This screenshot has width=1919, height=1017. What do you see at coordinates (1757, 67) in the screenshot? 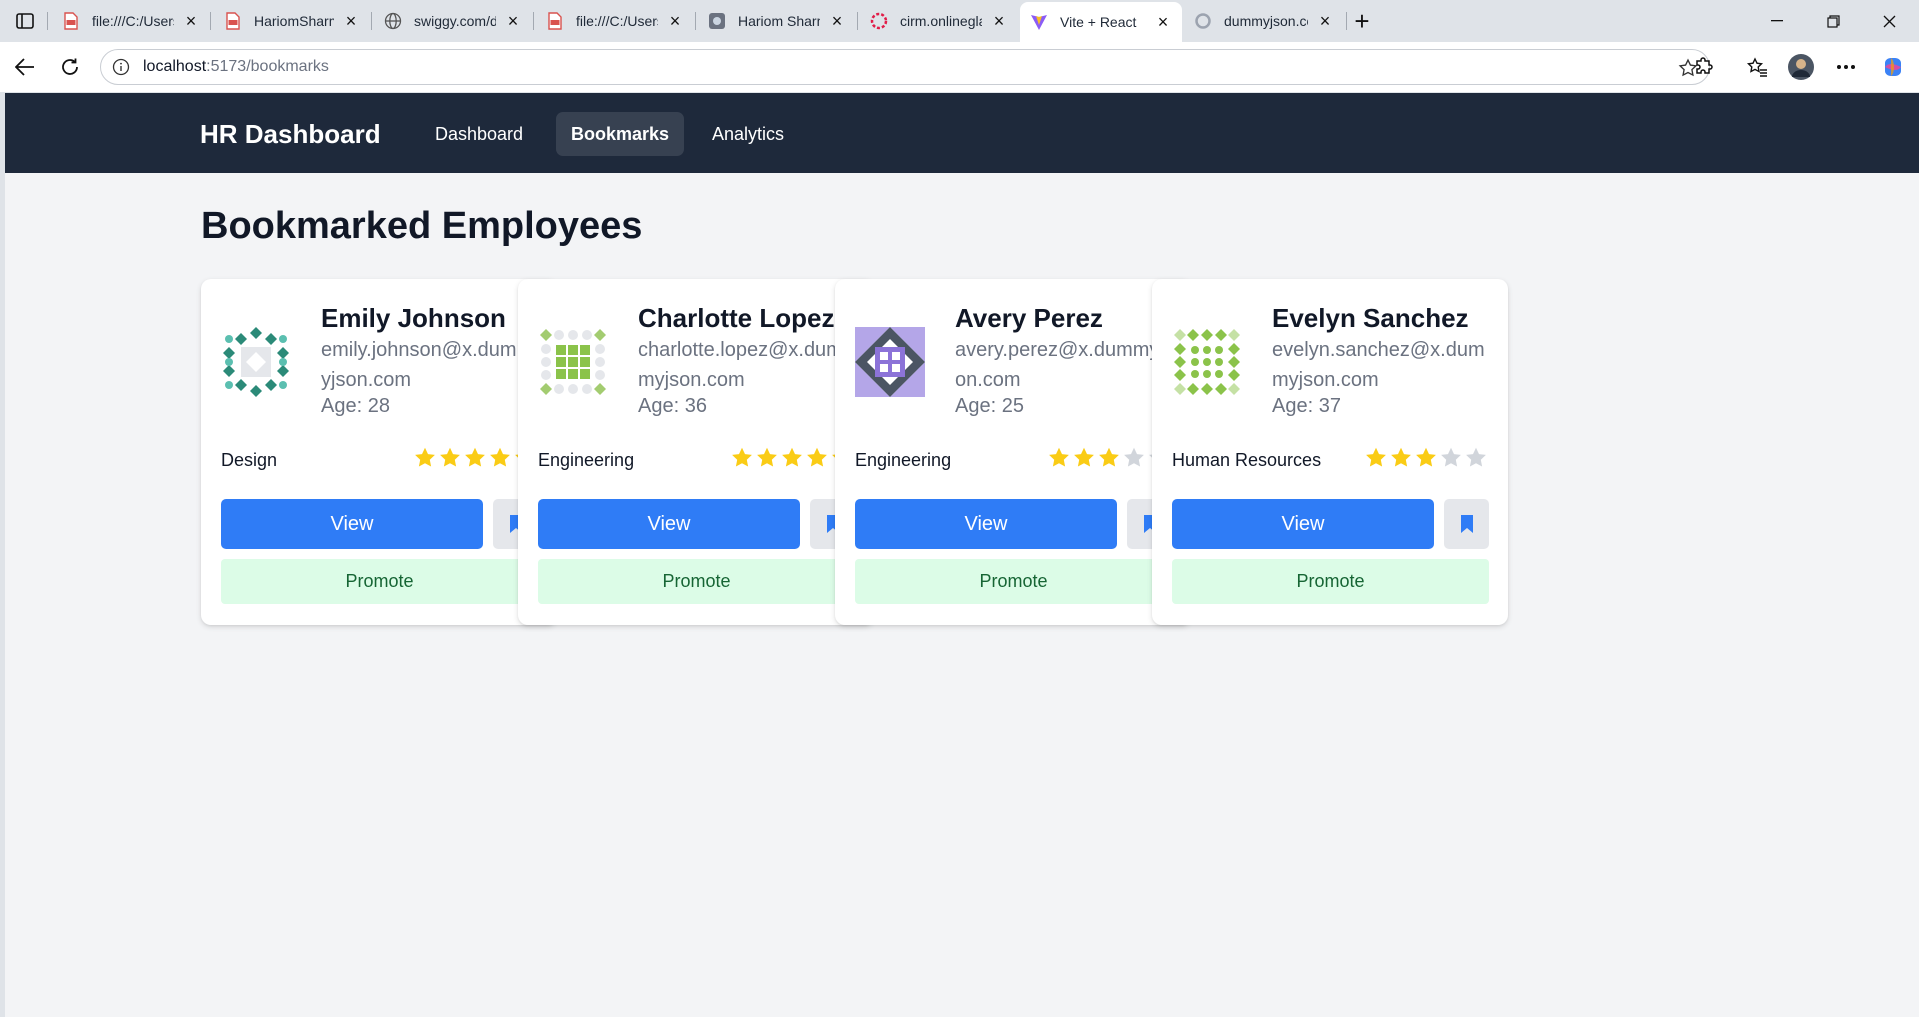
I see `favorites-icon` at bounding box center [1757, 67].